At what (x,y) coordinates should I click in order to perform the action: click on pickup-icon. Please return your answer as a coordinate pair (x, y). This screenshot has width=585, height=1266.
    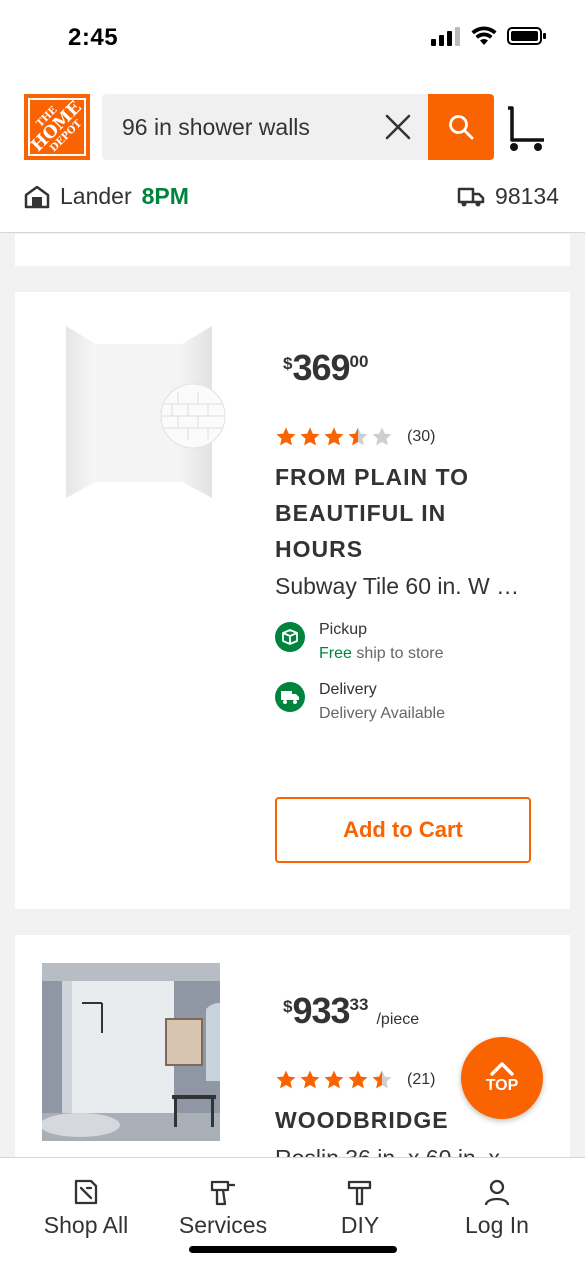
    Looking at the image, I should click on (290, 637).